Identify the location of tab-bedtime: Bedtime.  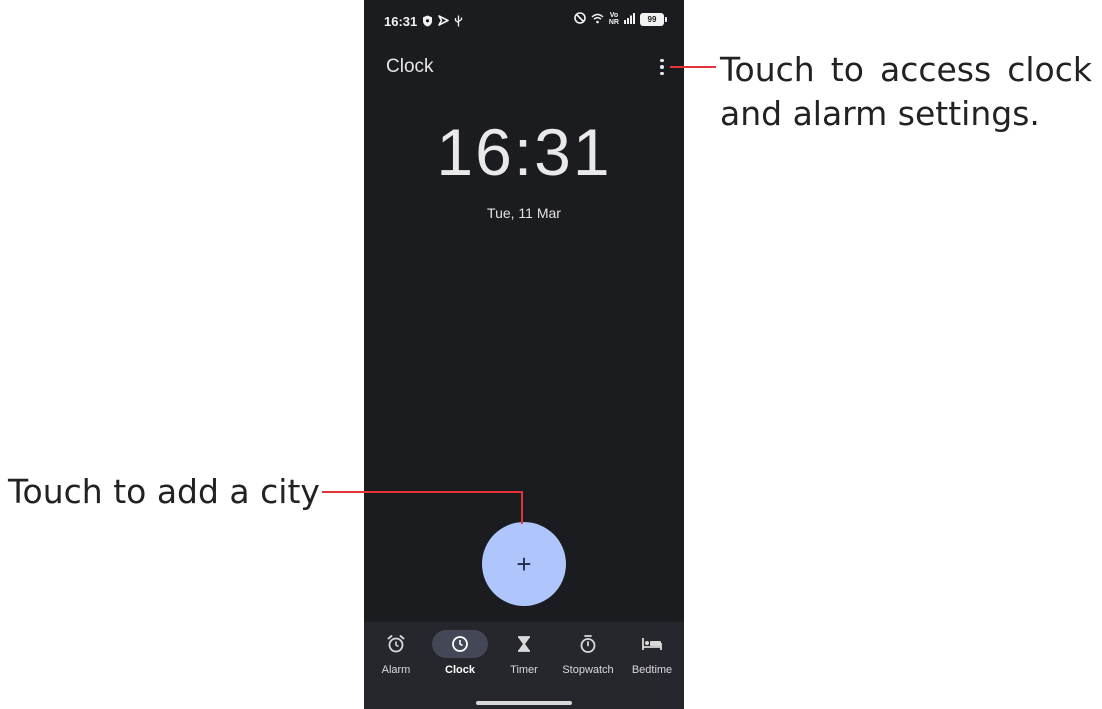
(652, 653).